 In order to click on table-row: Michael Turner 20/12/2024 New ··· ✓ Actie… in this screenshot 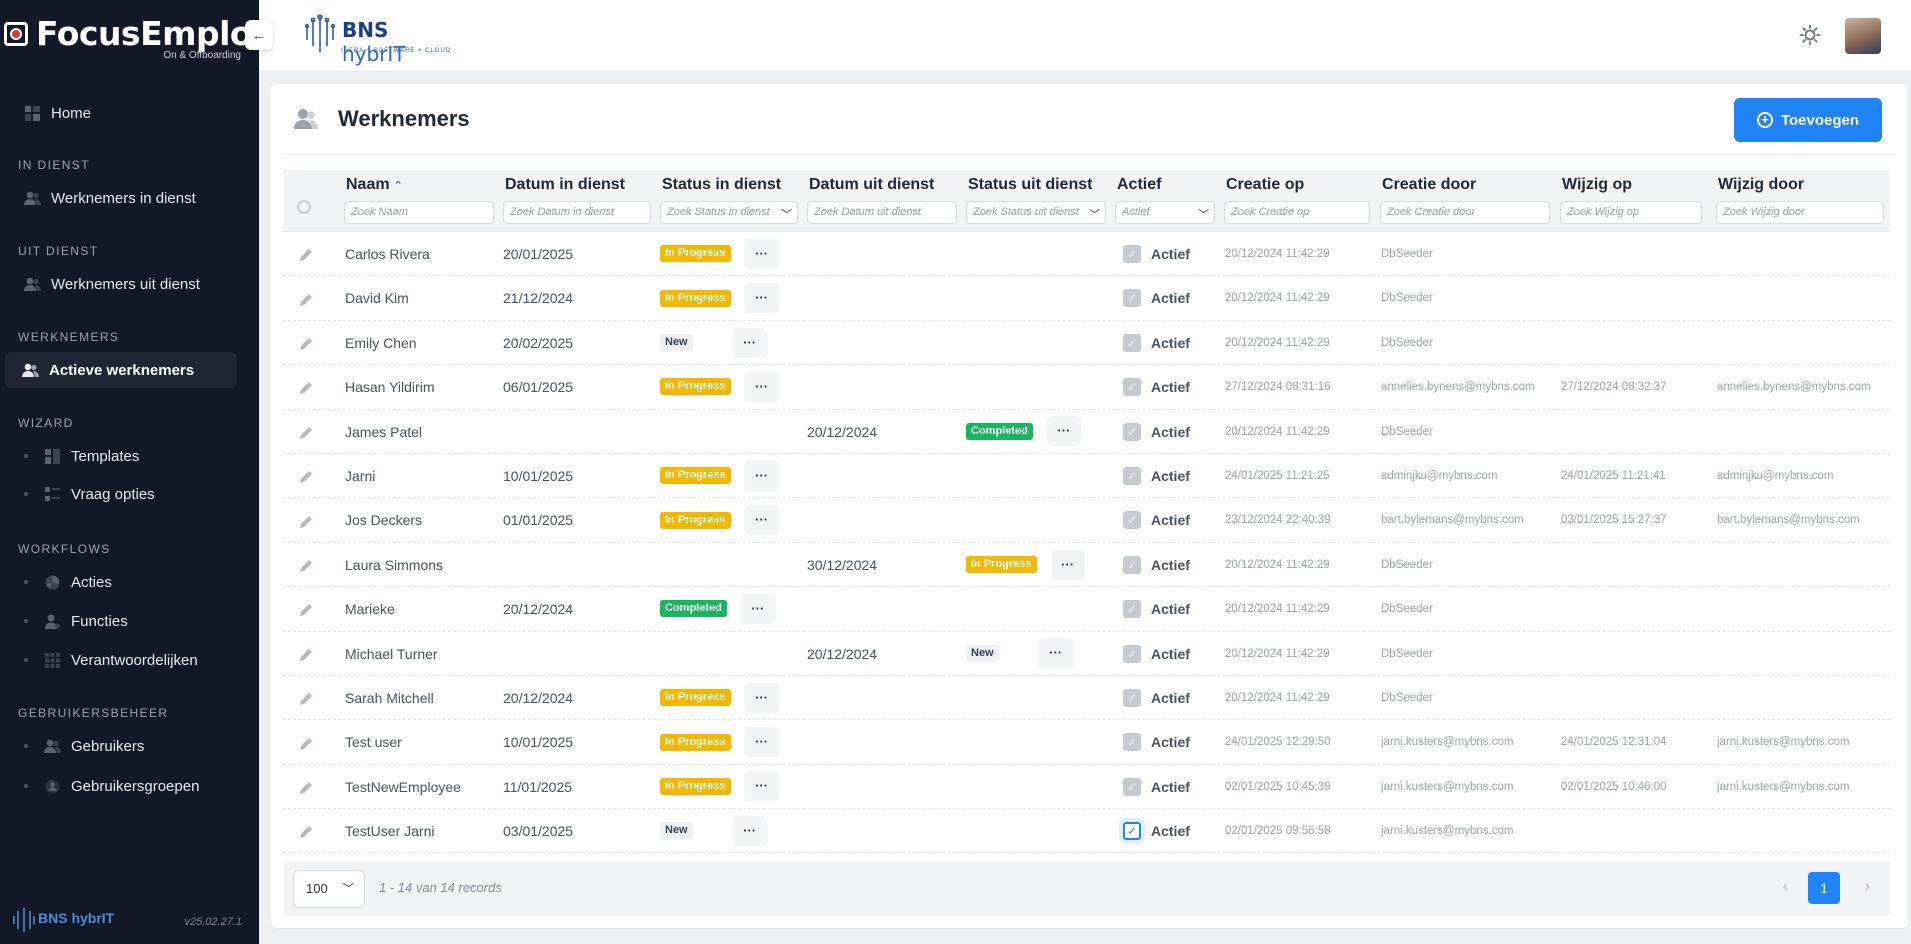, I will do `click(1086, 654)`.